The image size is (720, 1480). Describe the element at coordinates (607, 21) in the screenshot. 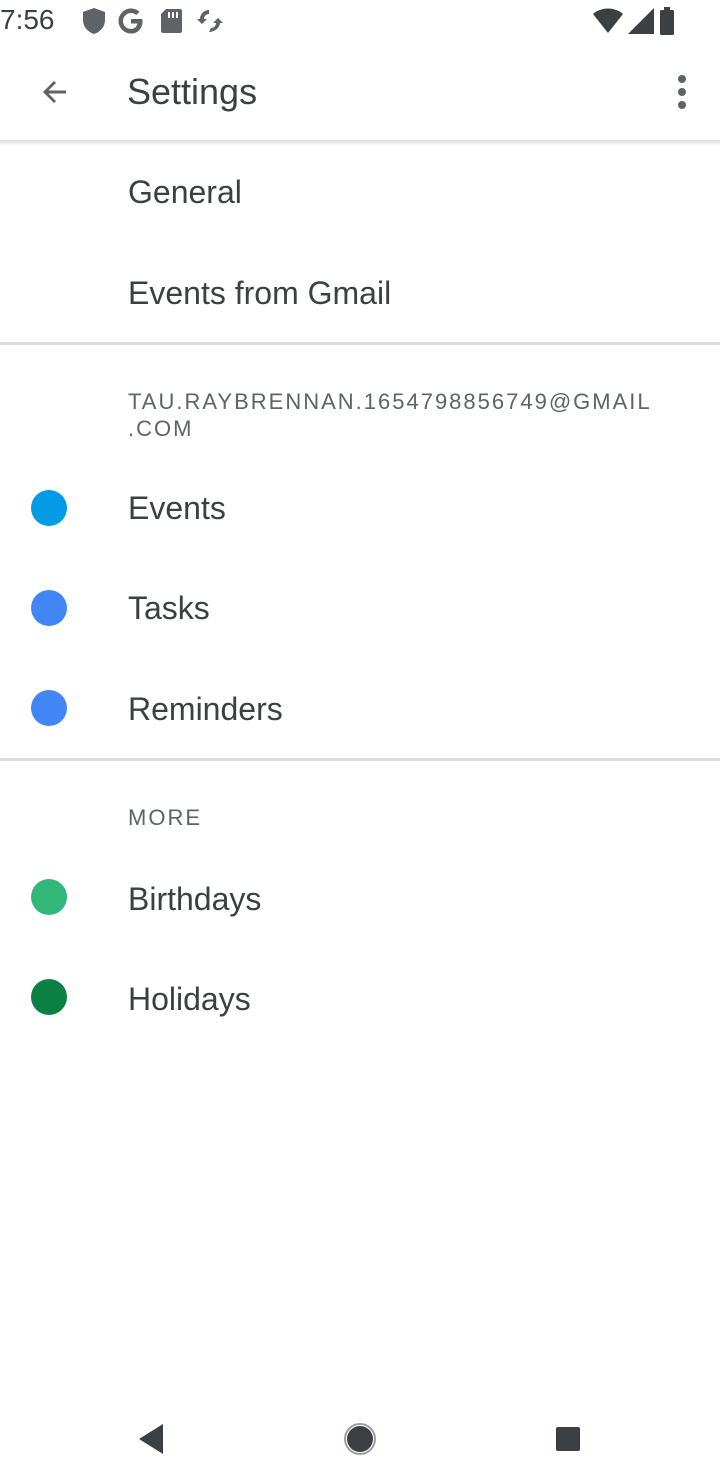

I see `wifi-icon` at that location.